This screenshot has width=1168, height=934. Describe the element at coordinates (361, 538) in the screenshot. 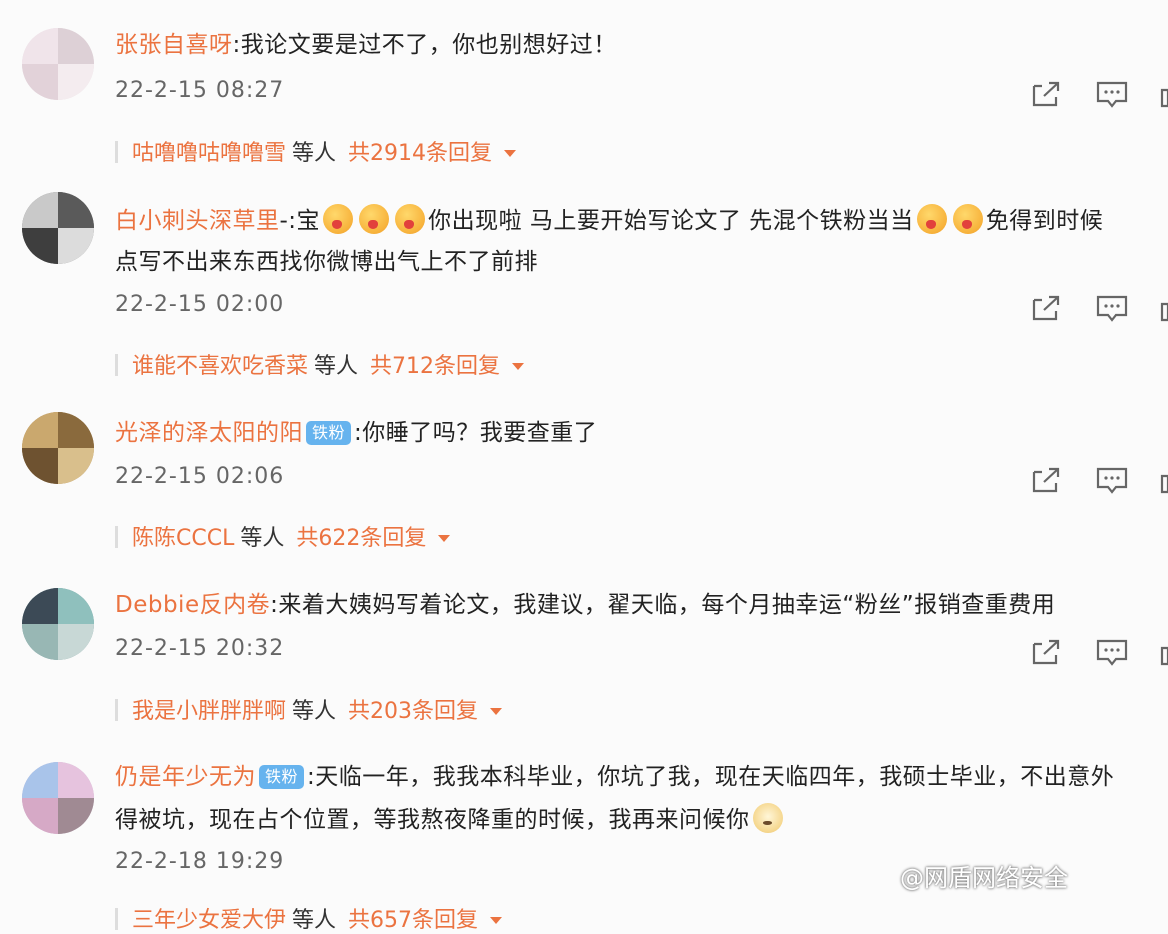

I see `reply-count: 共622条回复` at that location.